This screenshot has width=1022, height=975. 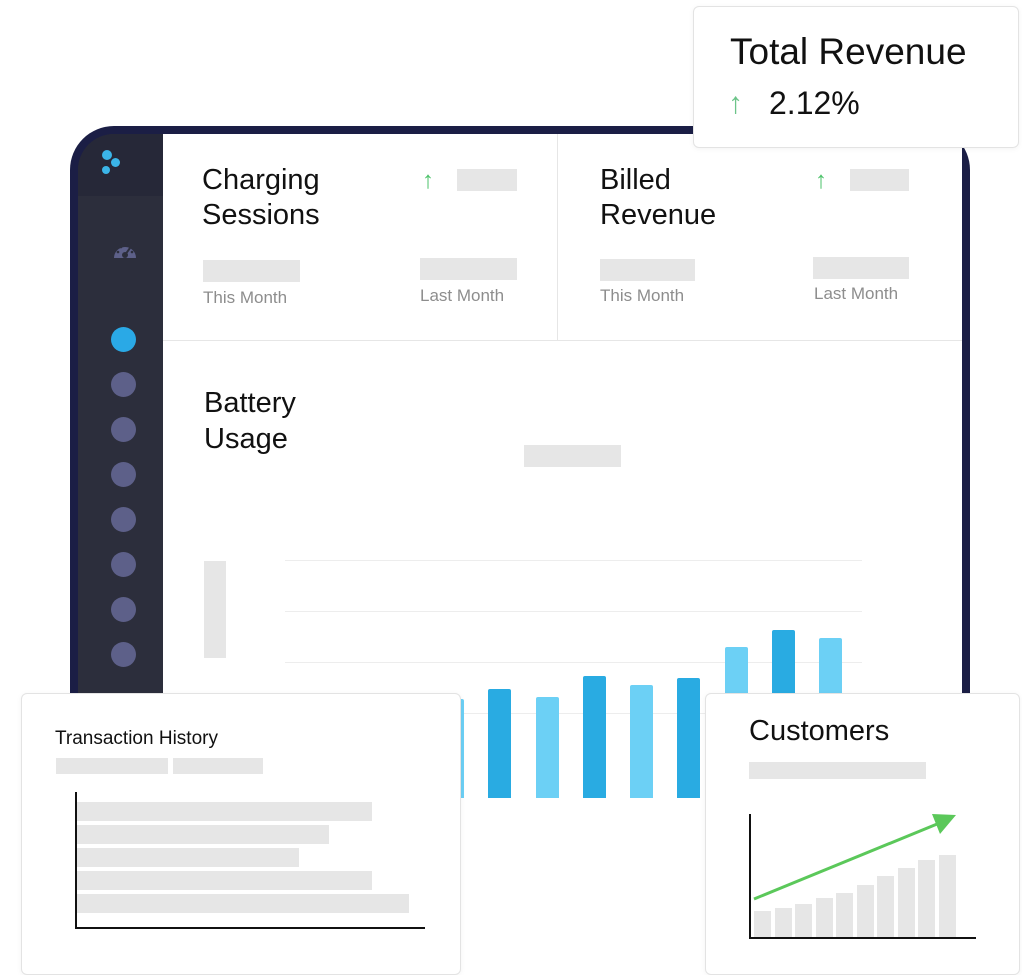 What do you see at coordinates (572, 456) in the screenshot?
I see `chart-subtitle-placeholder` at bounding box center [572, 456].